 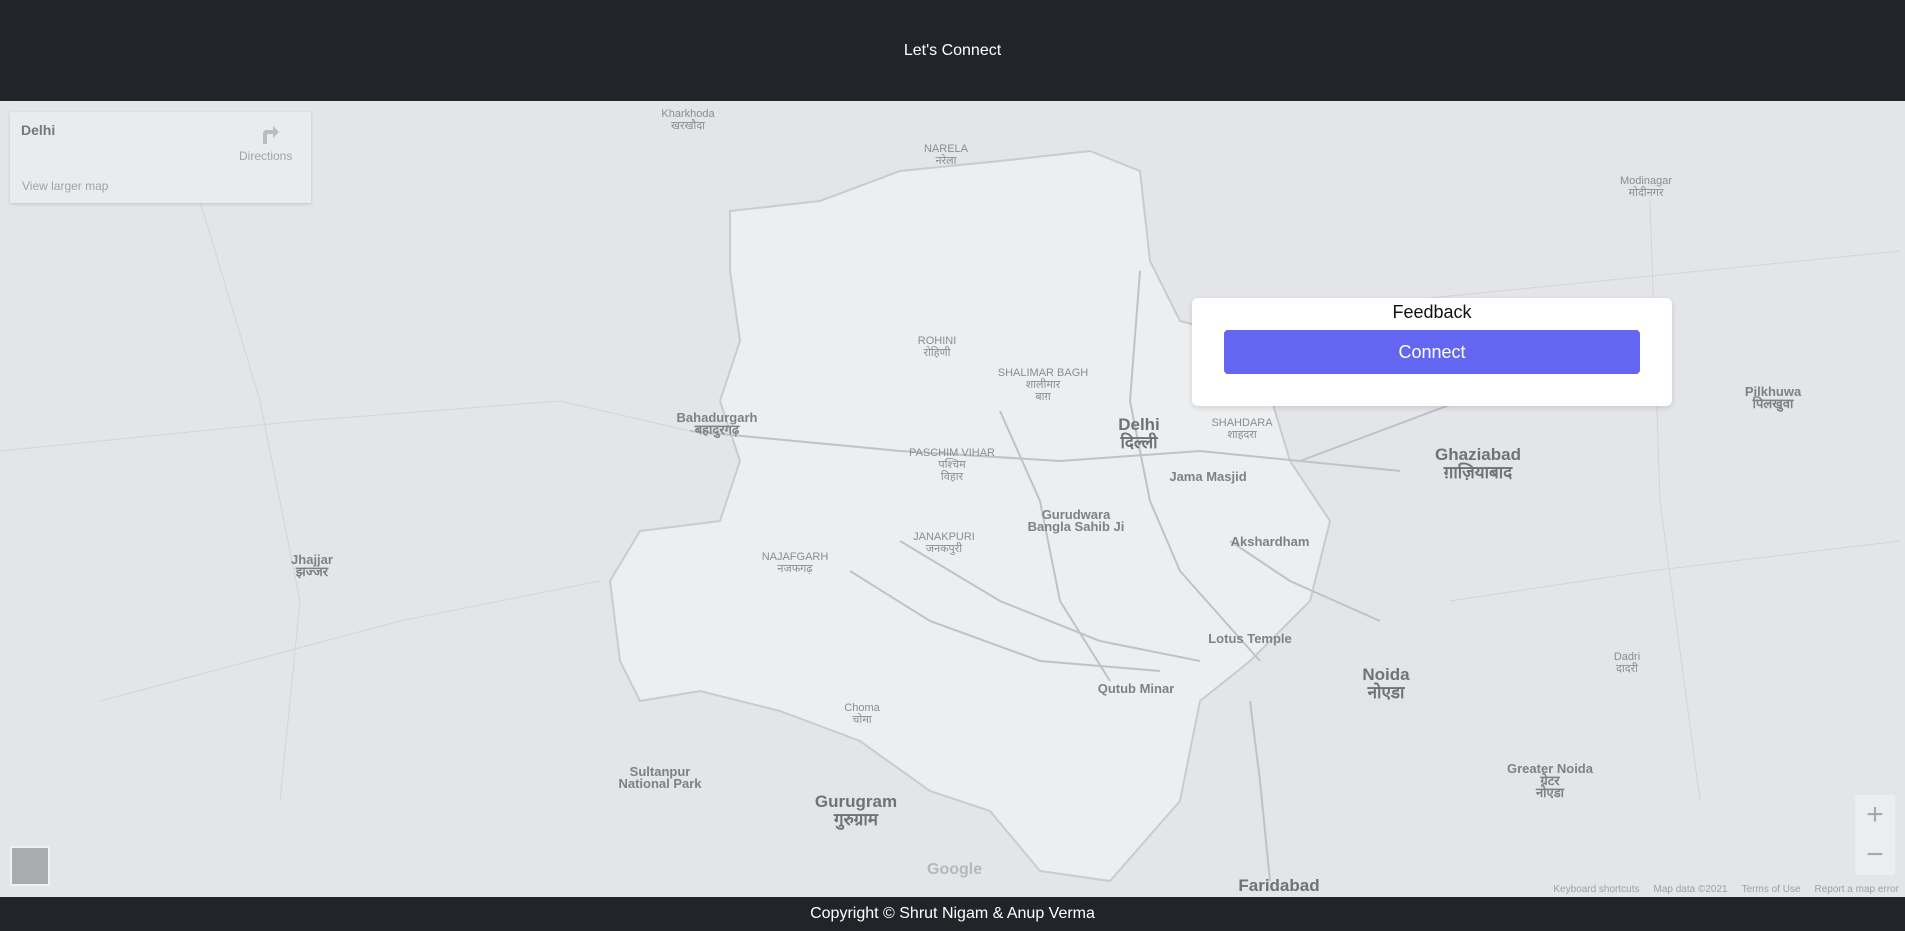 What do you see at coordinates (38, 130) in the screenshot?
I see `place-name: Delhi` at bounding box center [38, 130].